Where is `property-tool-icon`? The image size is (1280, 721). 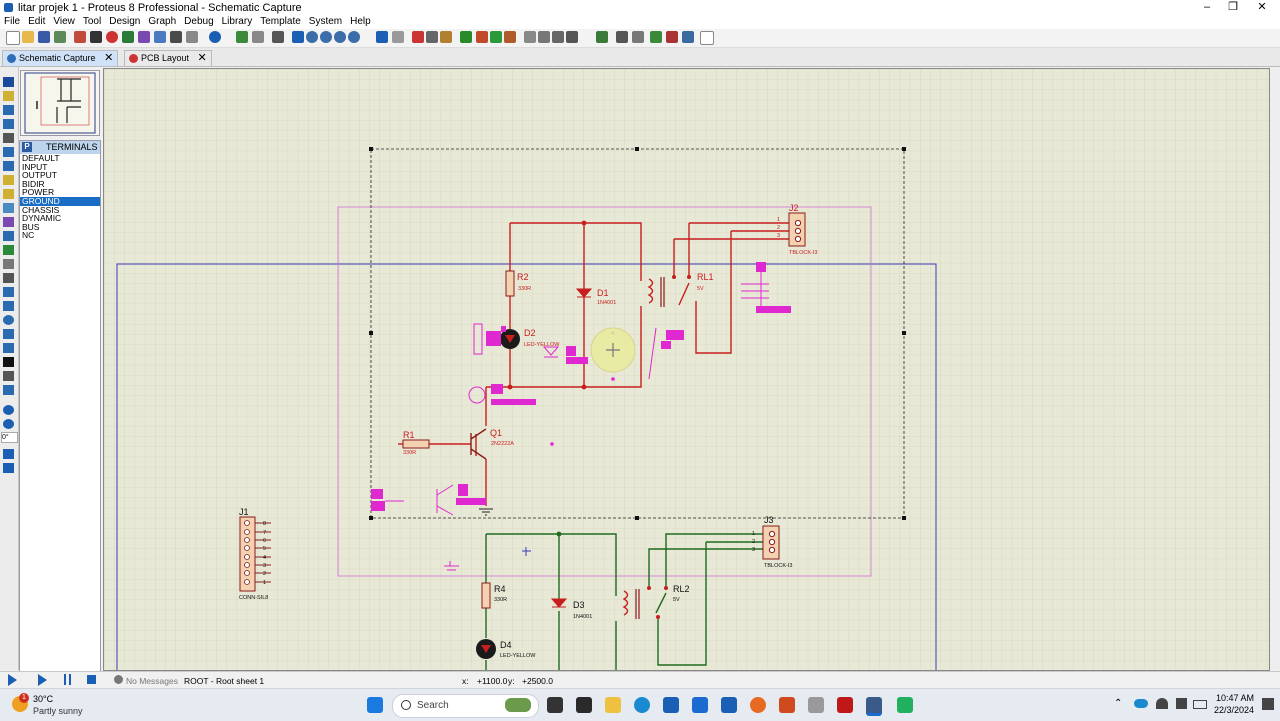
property-tool-icon is located at coordinates (638, 37).